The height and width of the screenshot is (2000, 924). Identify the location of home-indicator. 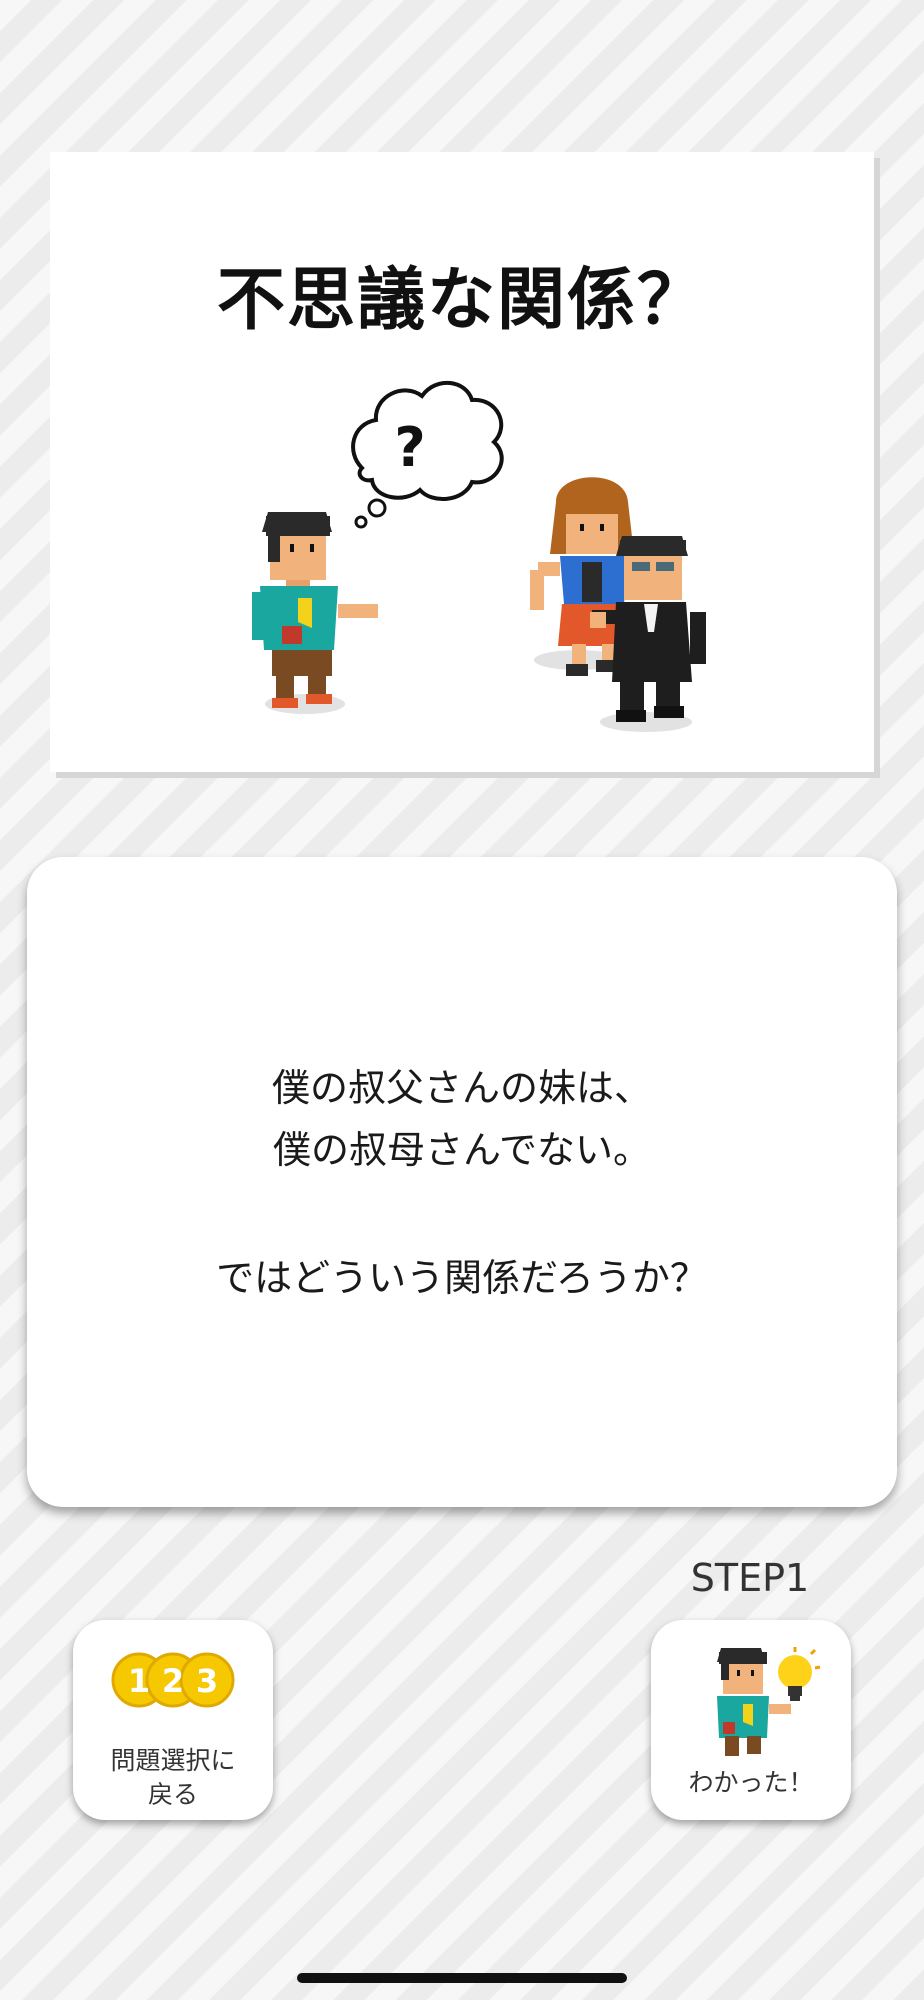
(462, 1978).